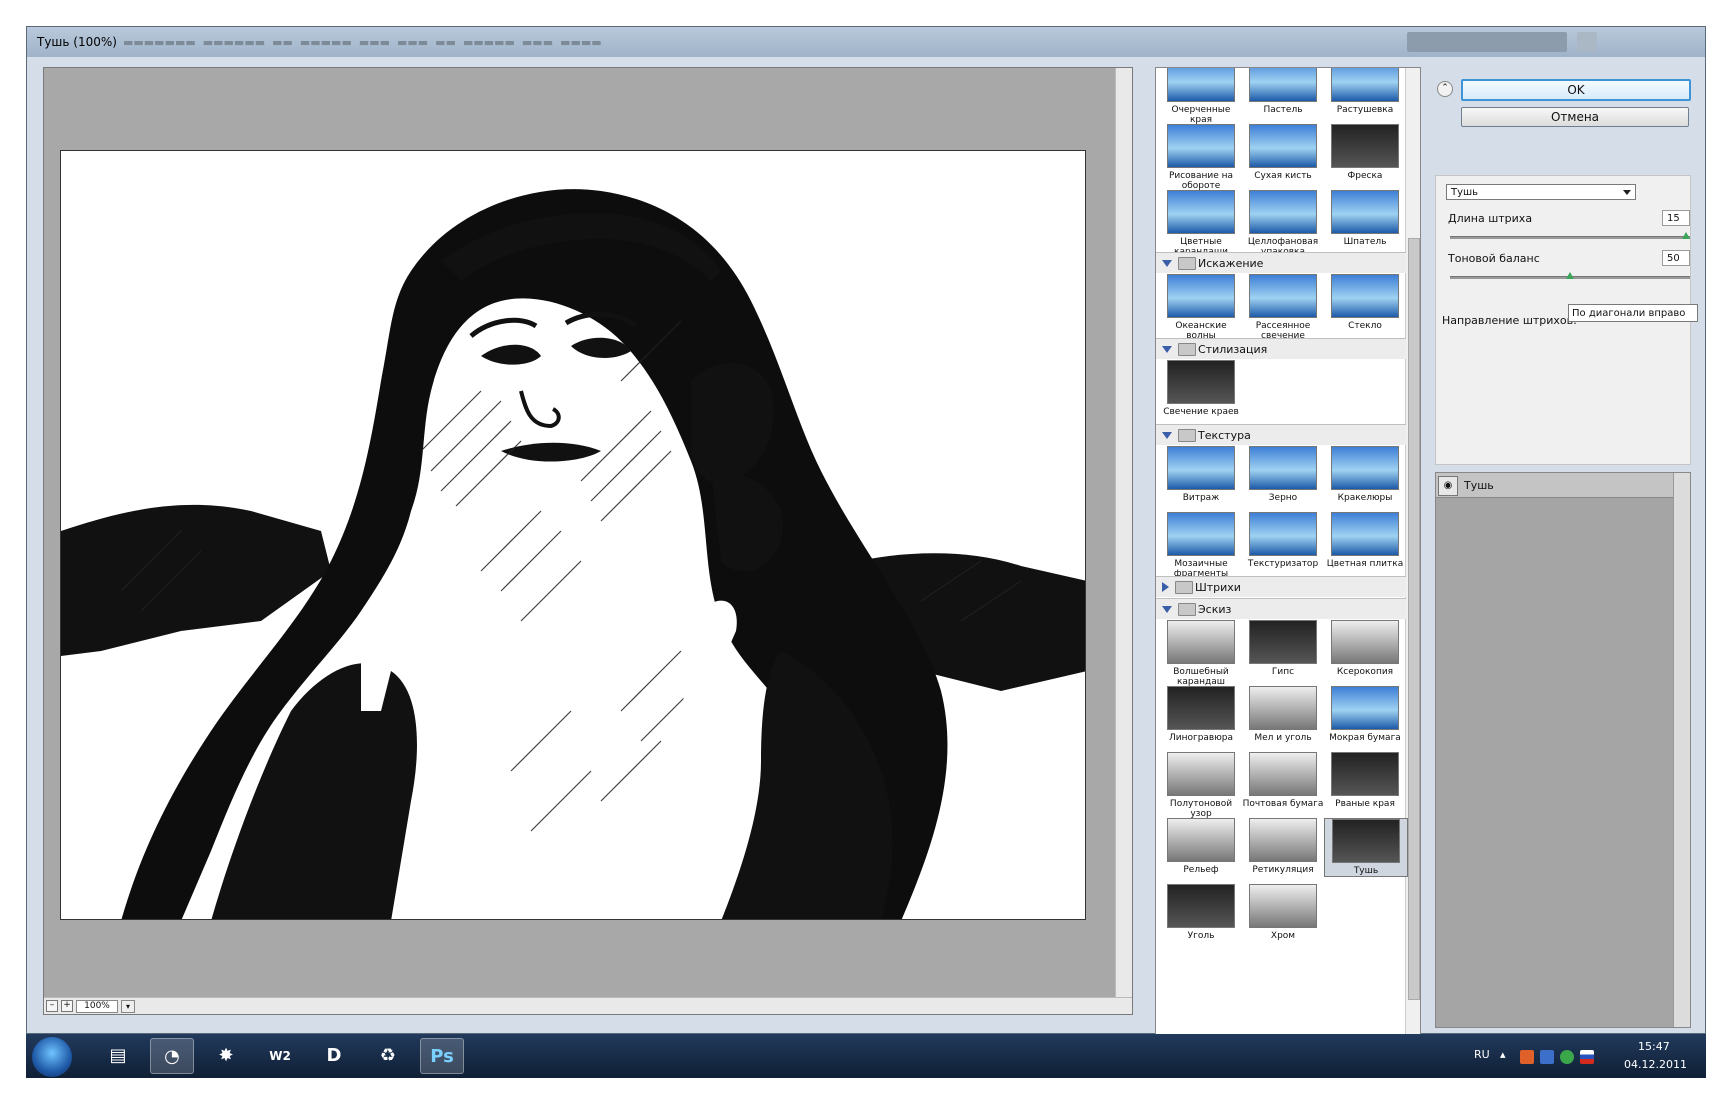 This screenshot has width=1732, height=1102. Describe the element at coordinates (1201, 307) in the screenshot. I see `filter-thumbnail: Океанские волны` at that location.